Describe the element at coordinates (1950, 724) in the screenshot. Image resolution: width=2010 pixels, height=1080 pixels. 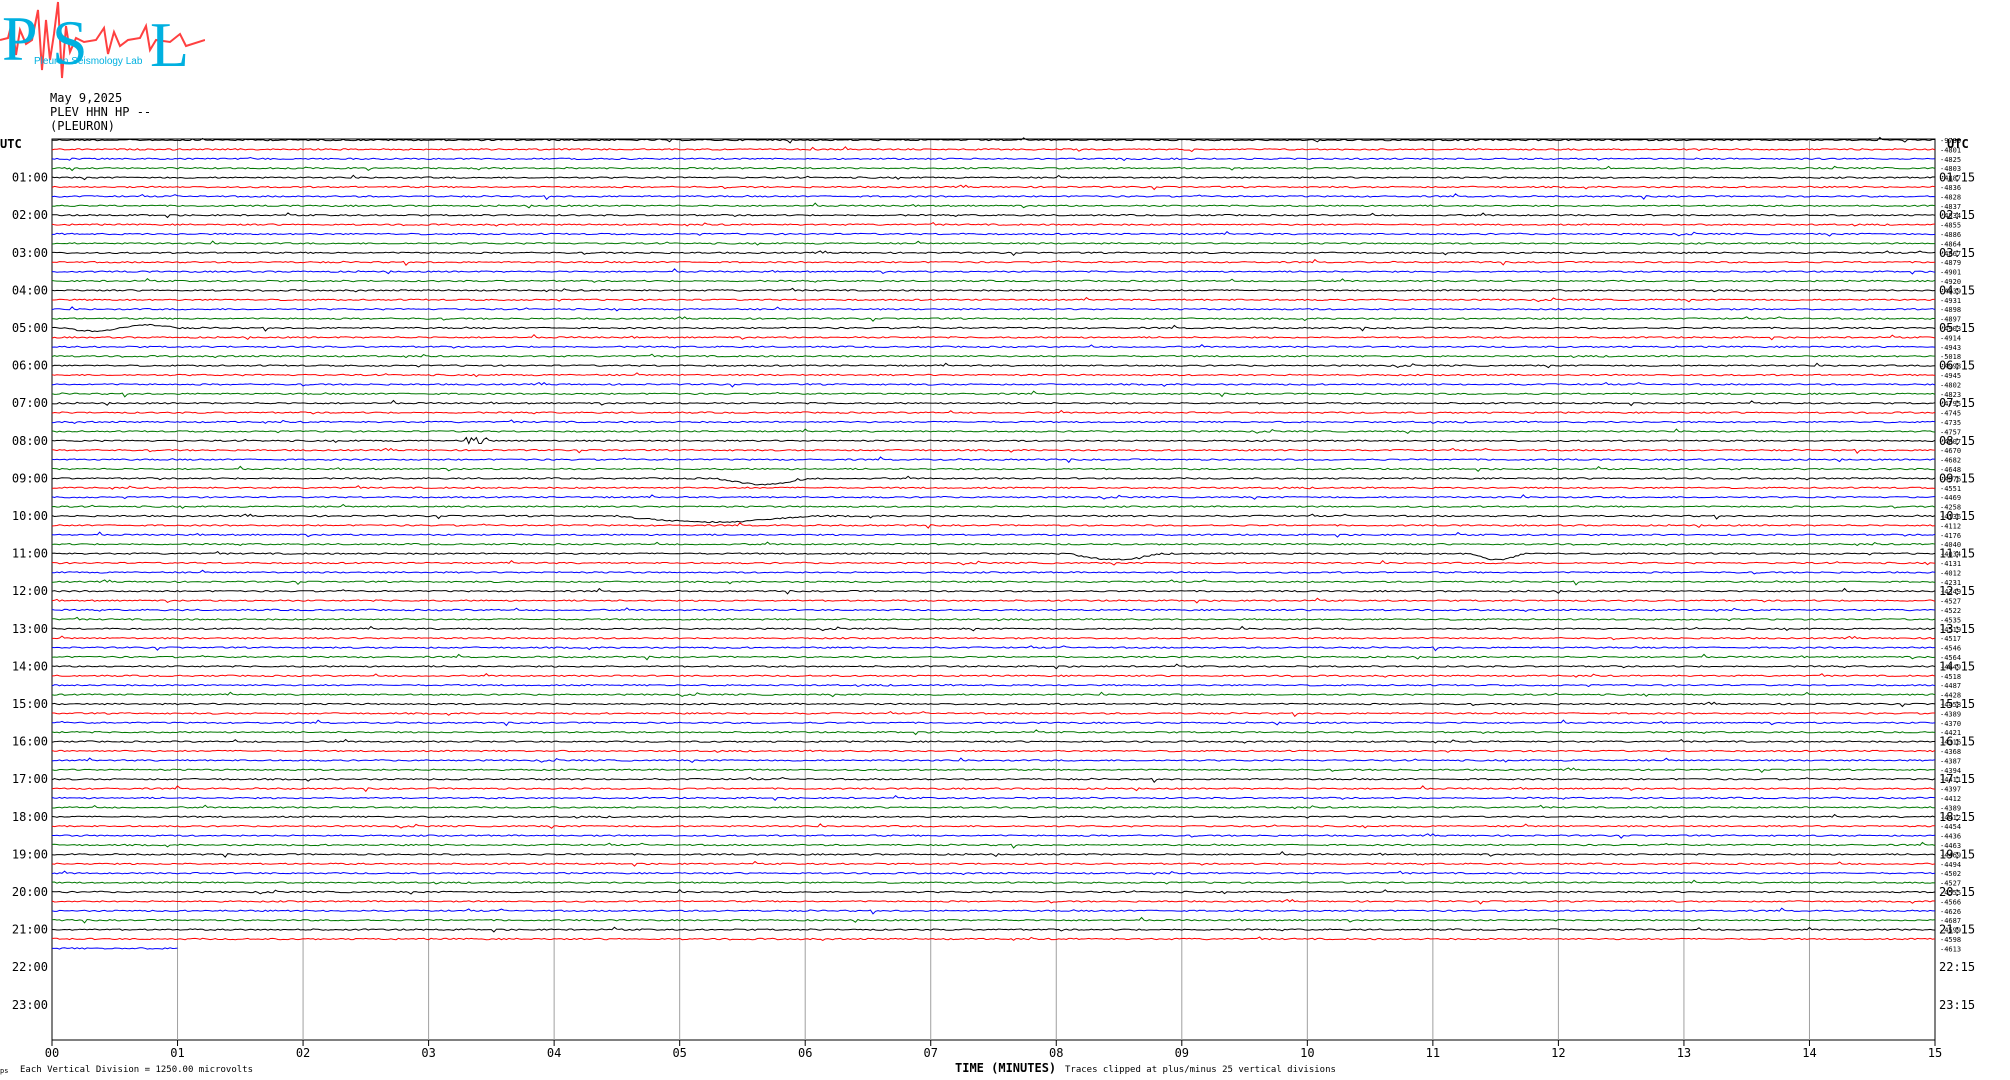
I see `trace-offset-label: -4370` at that location.